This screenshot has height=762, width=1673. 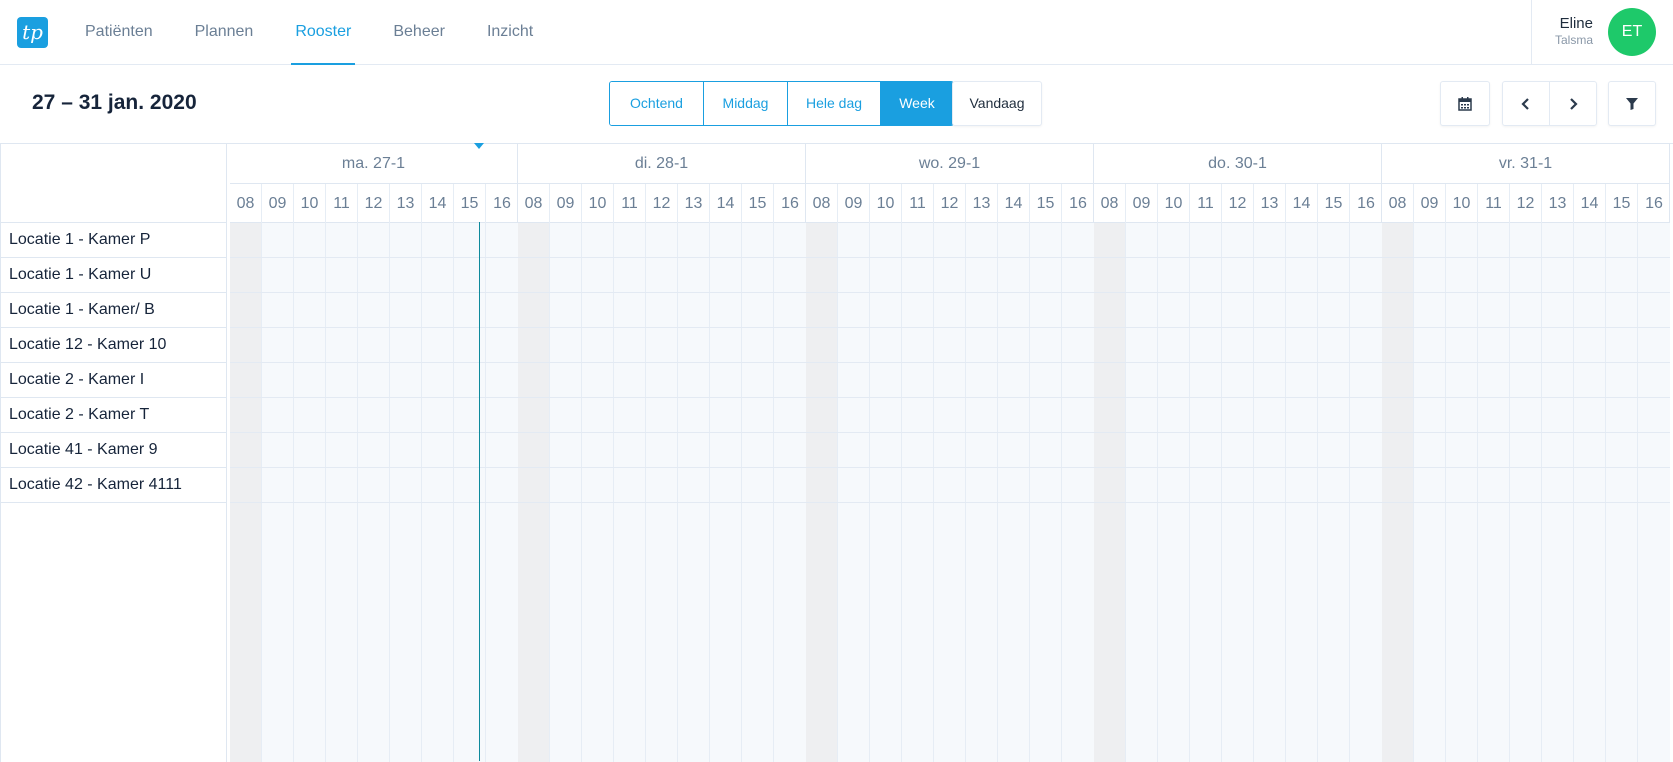 I want to click on day-header: di. 28-1, so click(x=661, y=164).